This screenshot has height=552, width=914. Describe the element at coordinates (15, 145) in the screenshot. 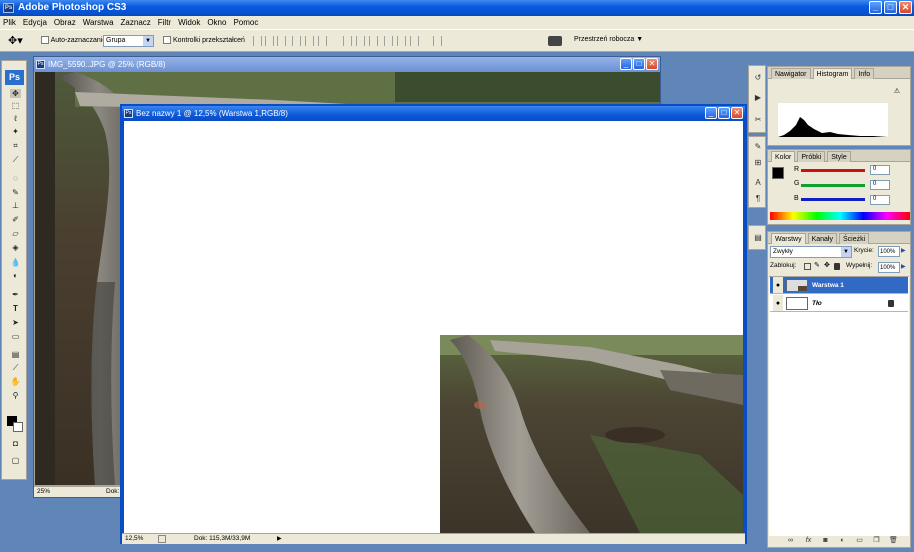

I see `crop-tool-icon: ⌗` at that location.